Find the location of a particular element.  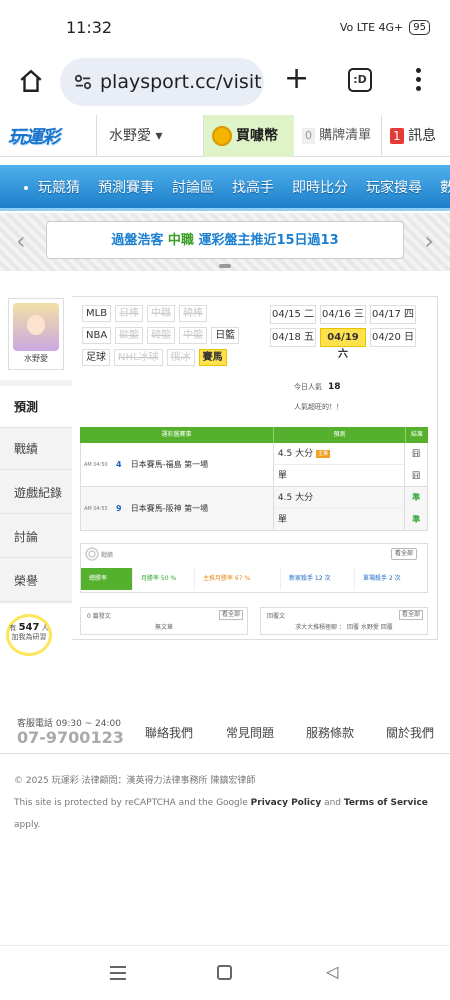

league-tag: 日棒 is located at coordinates (129, 313).